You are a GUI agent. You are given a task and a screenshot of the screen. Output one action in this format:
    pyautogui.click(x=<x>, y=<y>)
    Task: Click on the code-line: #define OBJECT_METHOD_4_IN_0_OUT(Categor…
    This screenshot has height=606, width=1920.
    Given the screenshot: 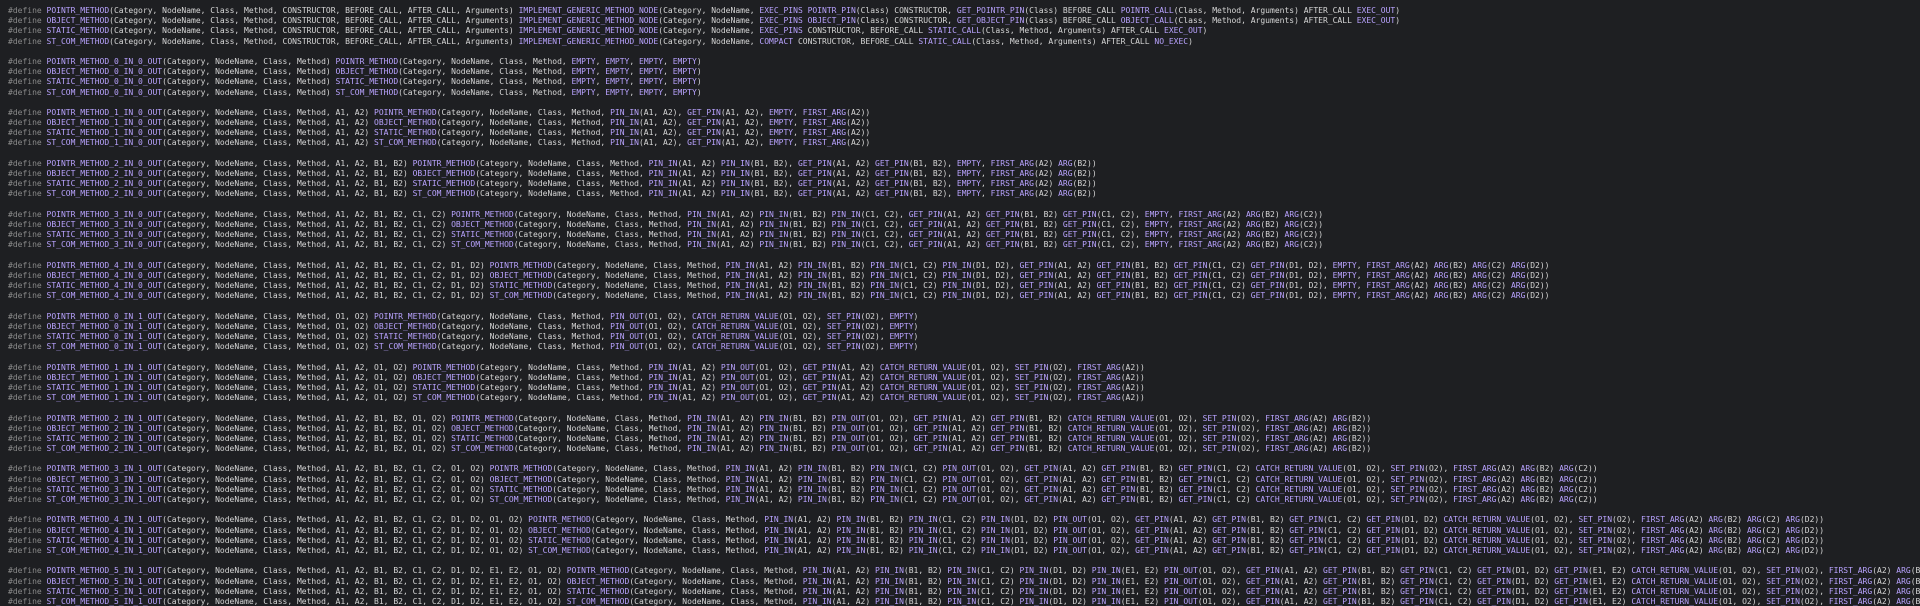 What is the action you would take?
    pyautogui.click(x=964, y=276)
    